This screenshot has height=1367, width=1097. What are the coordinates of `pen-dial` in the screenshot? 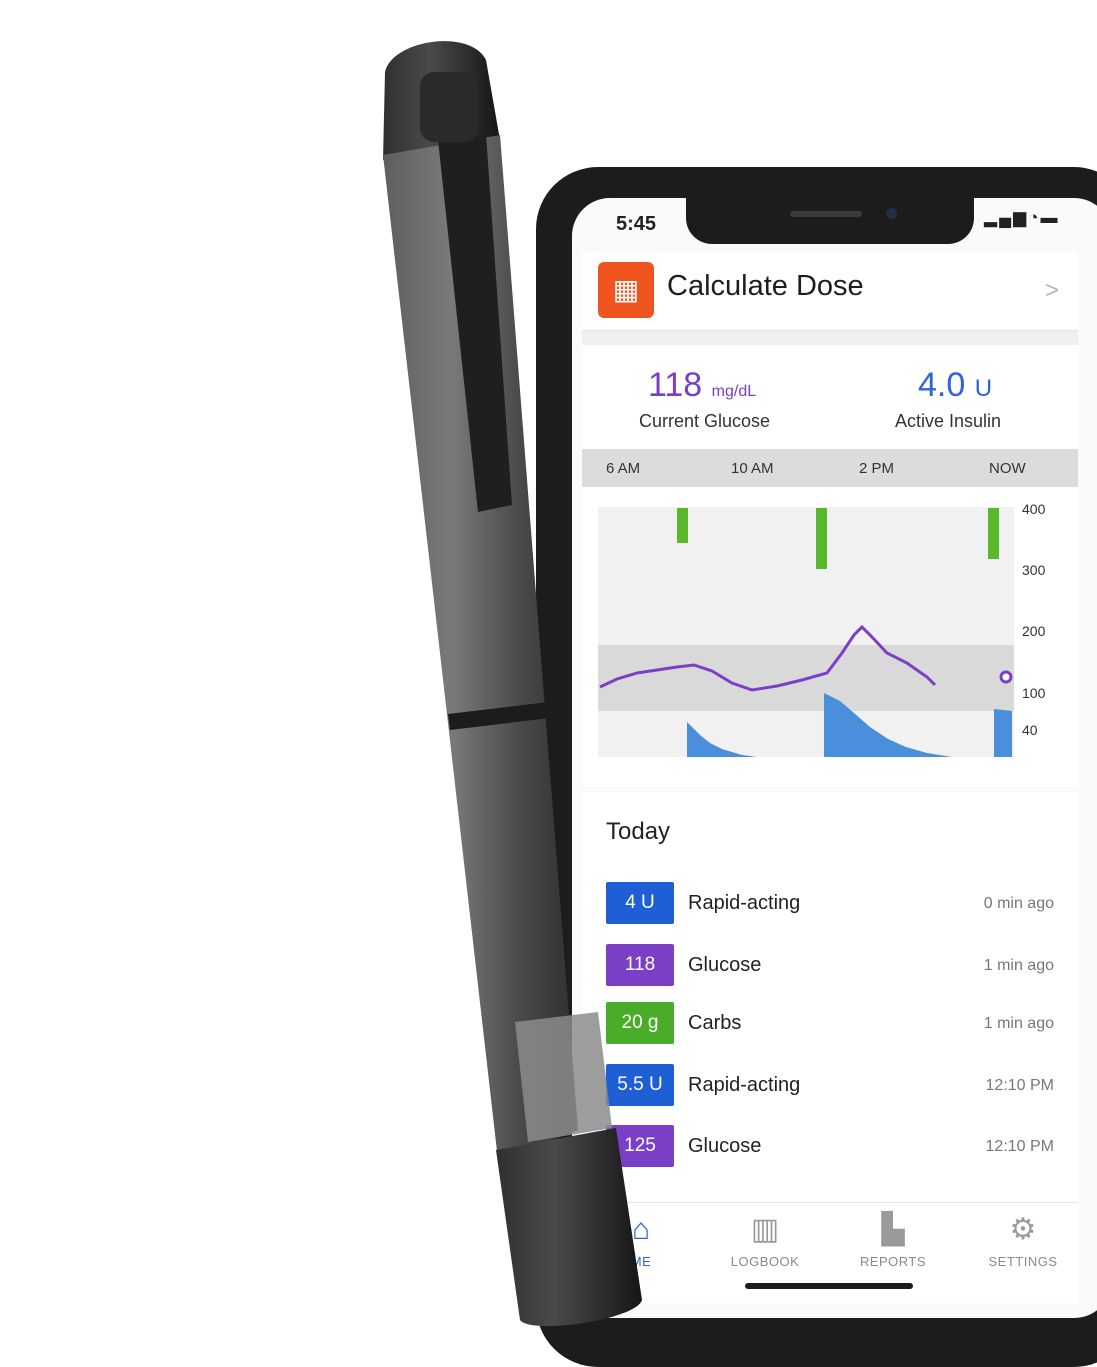 It's located at (569, 1227).